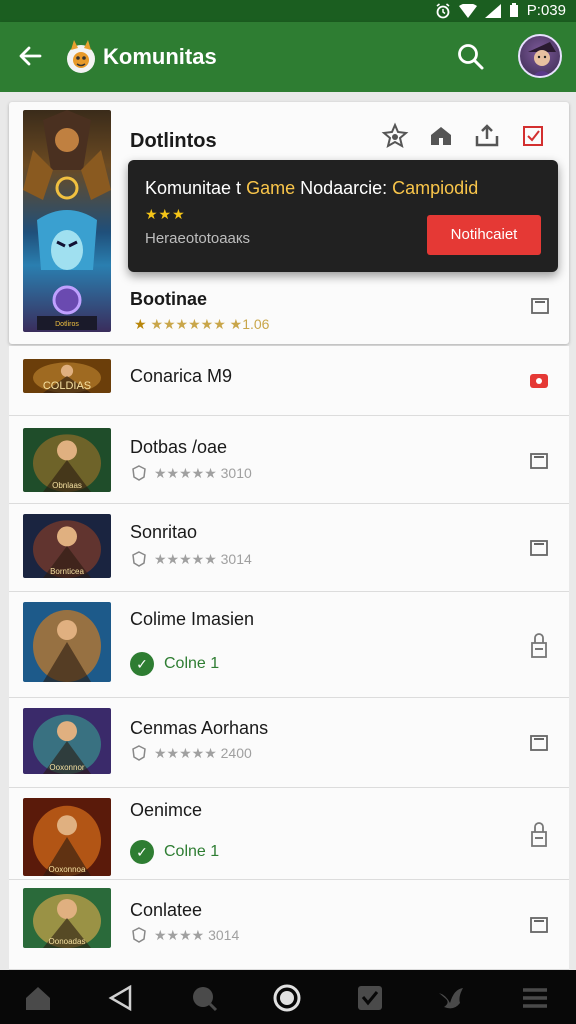 This screenshot has width=576, height=1024. What do you see at coordinates (179, 447) in the screenshot?
I see `game-title: Dotbas /oae` at bounding box center [179, 447].